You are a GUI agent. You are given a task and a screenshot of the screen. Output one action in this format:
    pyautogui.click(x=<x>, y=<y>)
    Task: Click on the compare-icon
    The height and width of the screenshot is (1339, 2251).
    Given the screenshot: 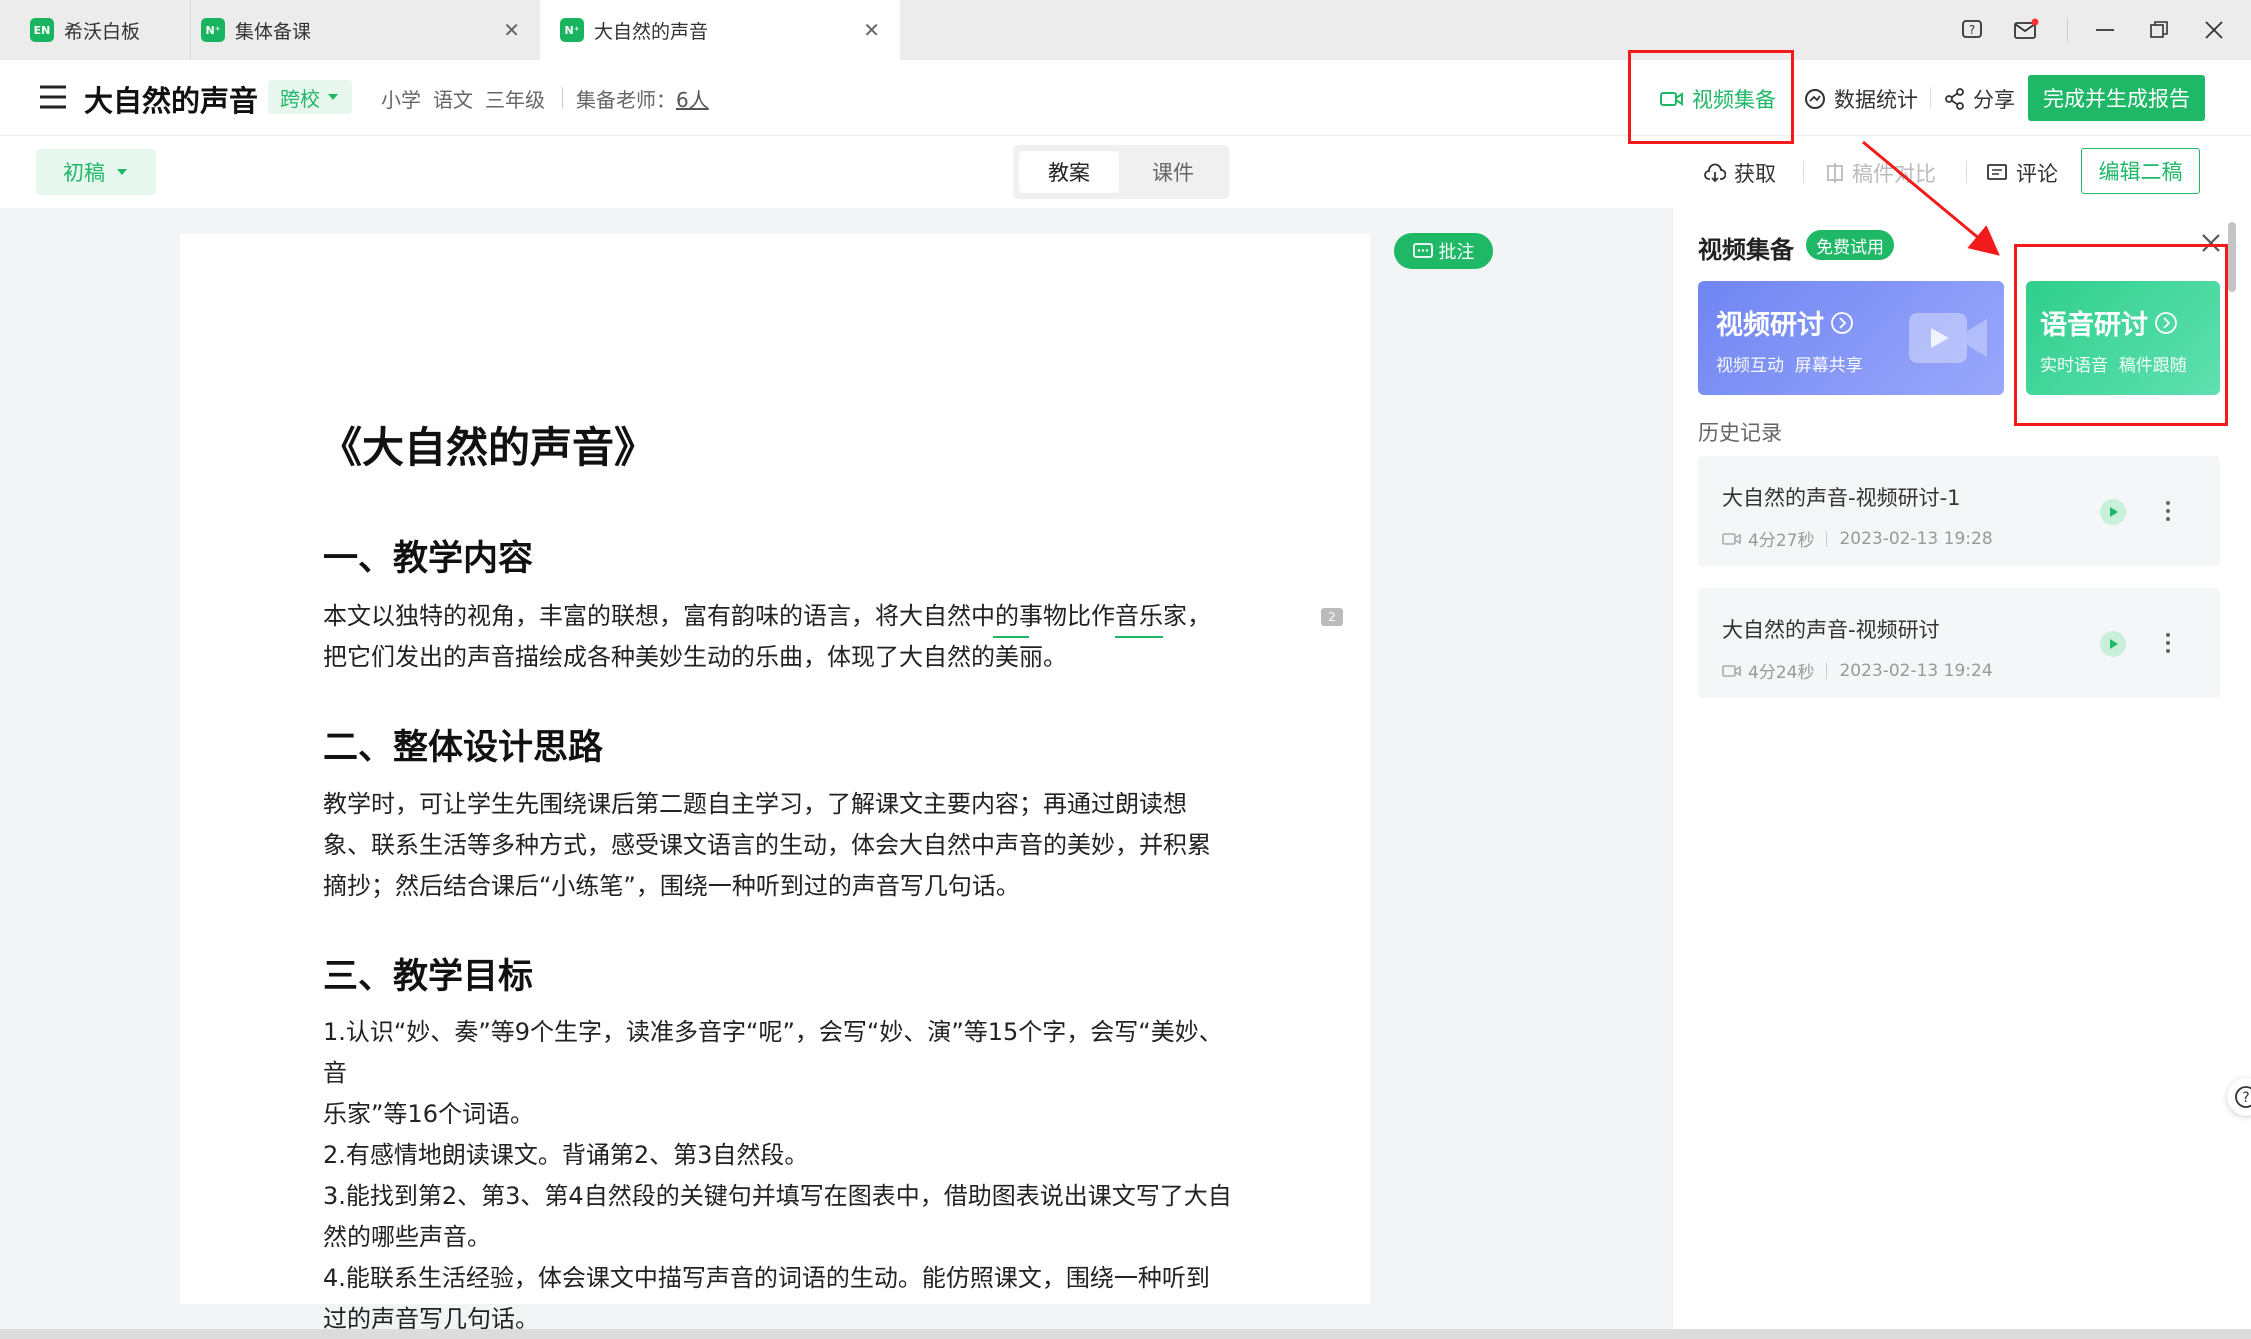 What is the action you would take?
    pyautogui.click(x=1835, y=173)
    